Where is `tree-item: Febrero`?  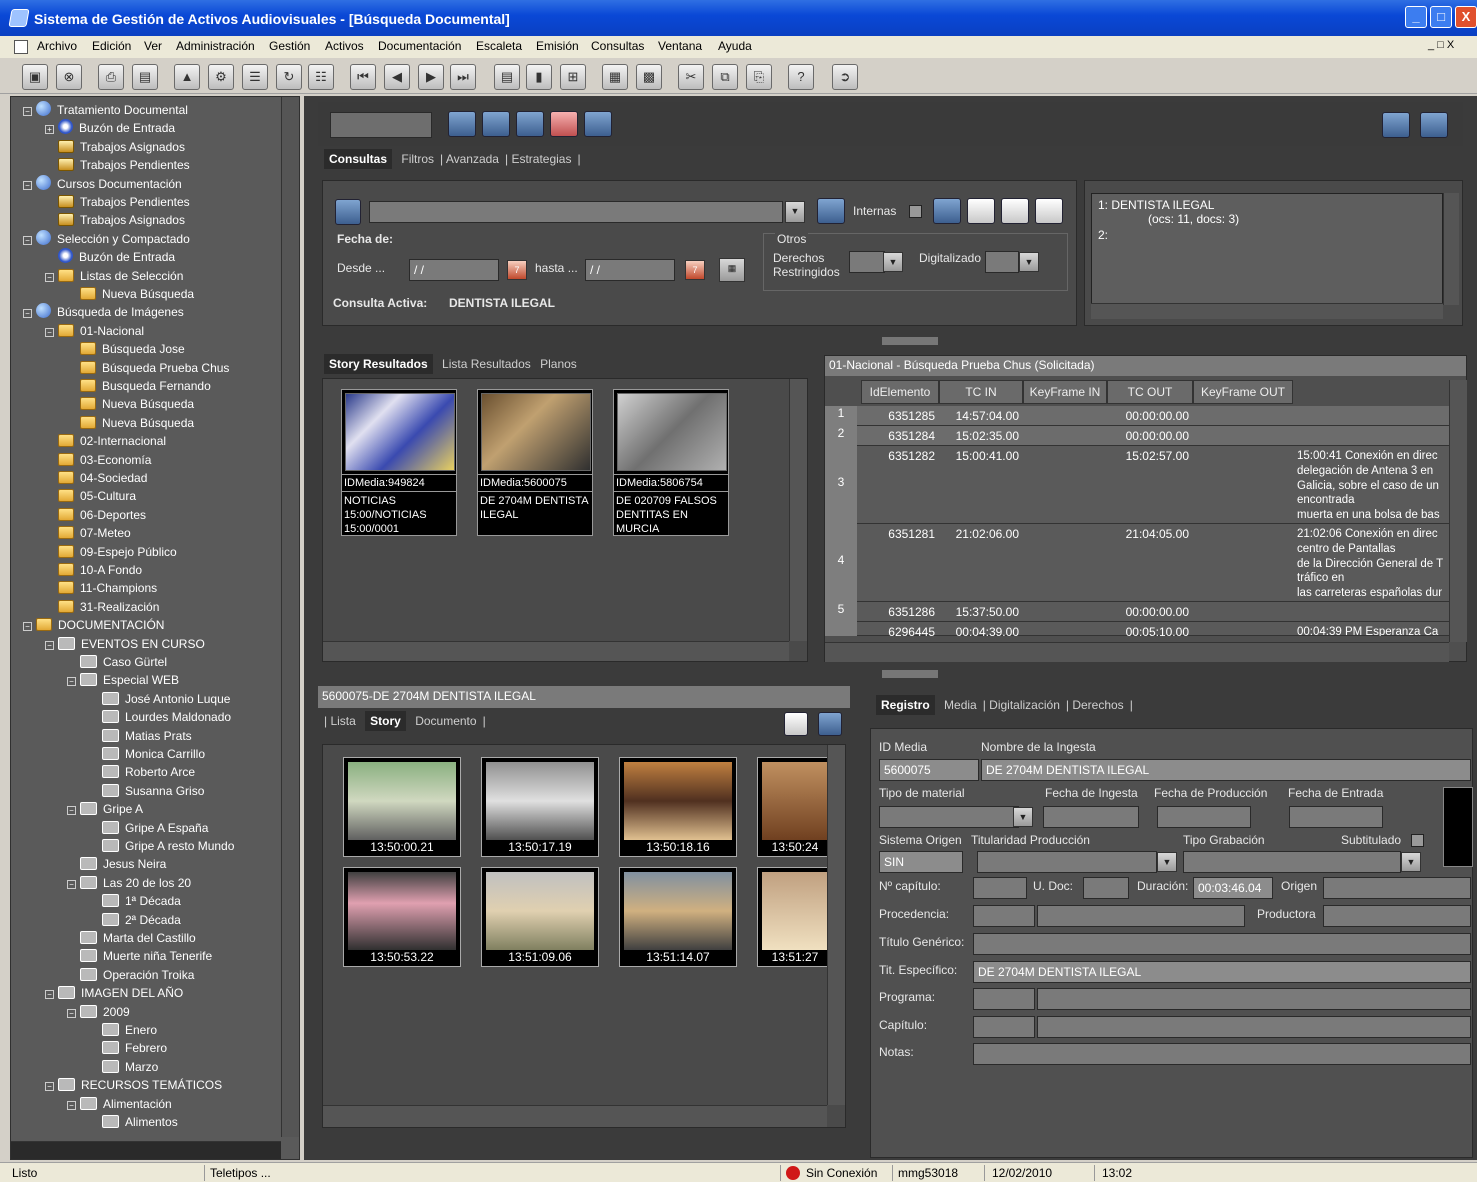
tree-item: Febrero is located at coordinates (128, 1048).